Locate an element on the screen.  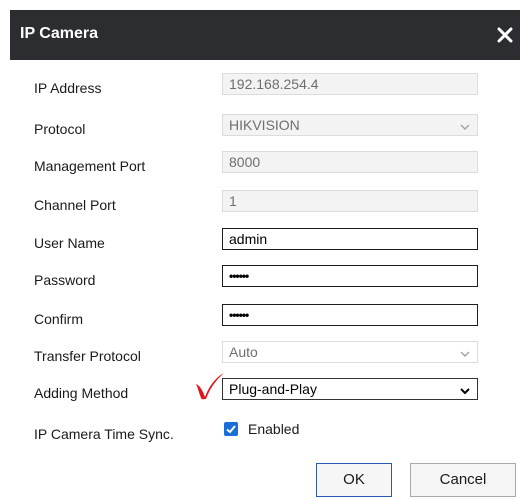
channel-port-row: Channel Port 1 is located at coordinates (260, 205).